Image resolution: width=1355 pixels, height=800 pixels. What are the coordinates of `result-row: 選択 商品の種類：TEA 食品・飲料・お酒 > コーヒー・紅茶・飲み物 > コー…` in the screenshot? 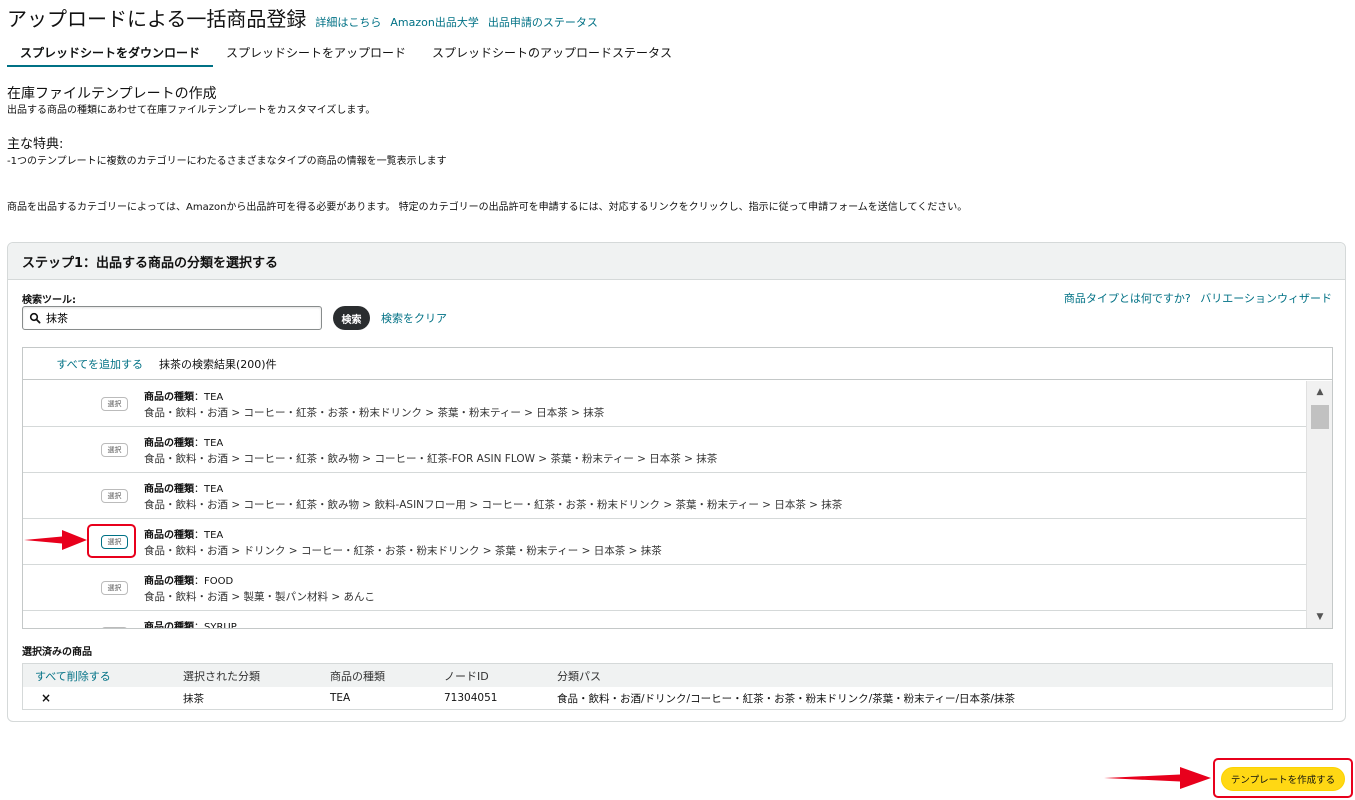 It's located at (664, 450).